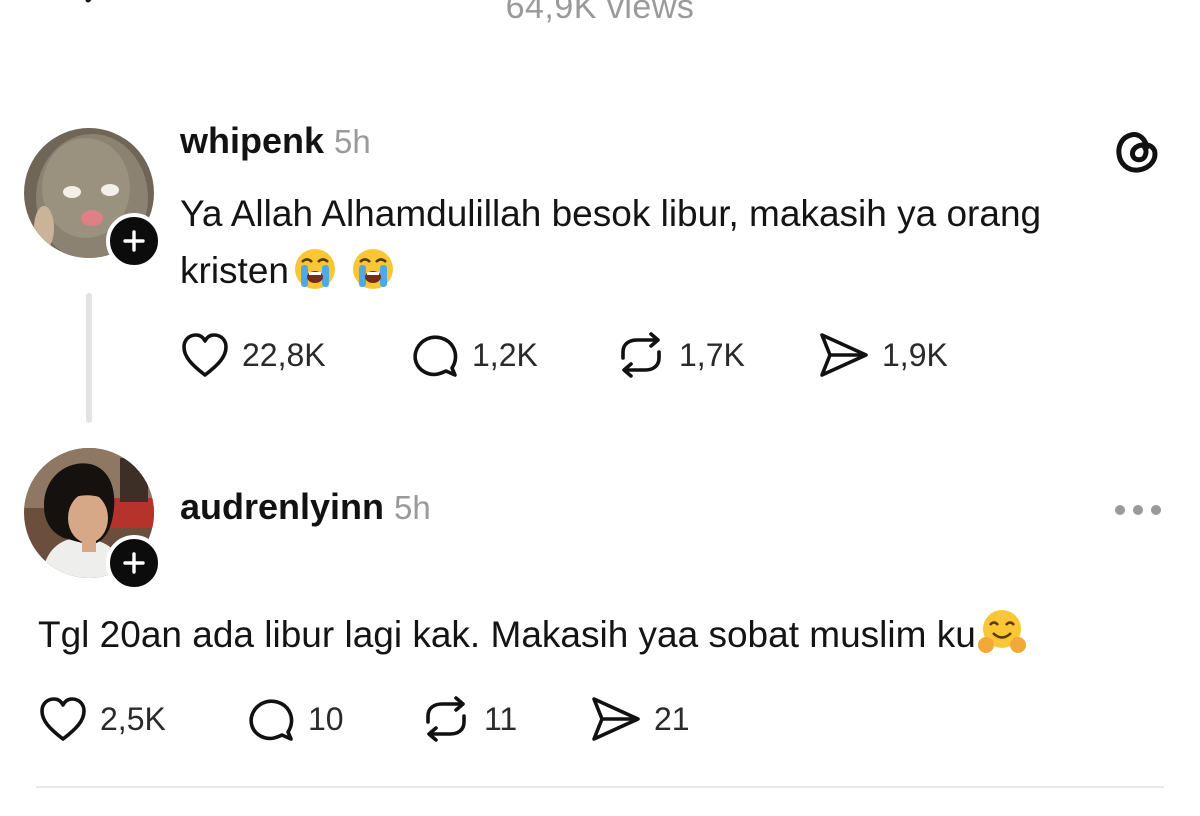  Describe the element at coordinates (1138, 510) in the screenshot. I see `more-horizontal-icon` at that location.